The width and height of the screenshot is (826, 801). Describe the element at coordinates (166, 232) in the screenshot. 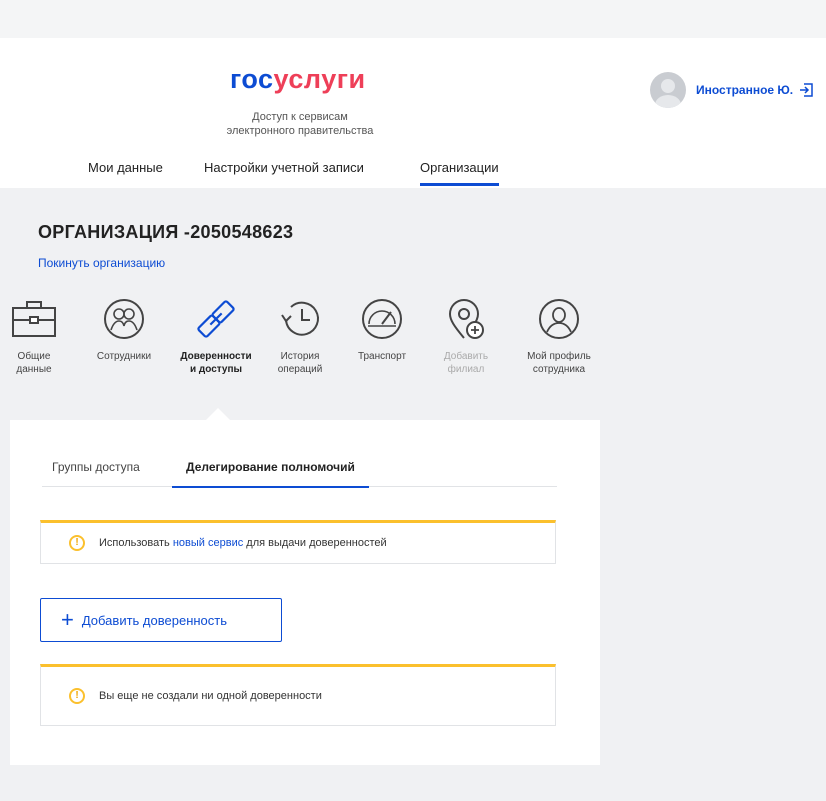

I see `page-title: ОРГАНИЗАЦИЯ -2050548623` at that location.